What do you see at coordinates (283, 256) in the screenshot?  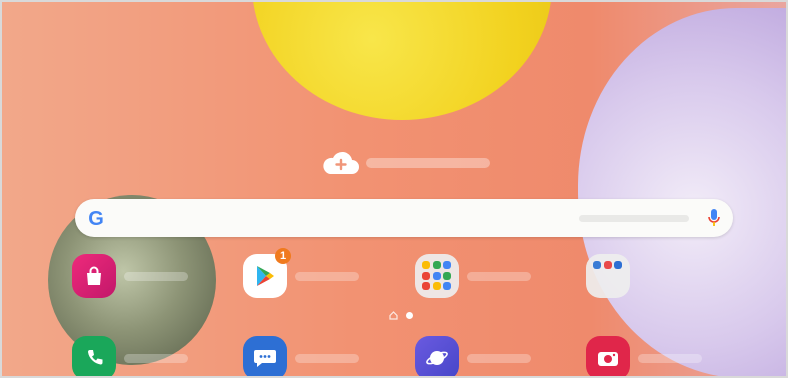 I see `notification-badge: 1` at bounding box center [283, 256].